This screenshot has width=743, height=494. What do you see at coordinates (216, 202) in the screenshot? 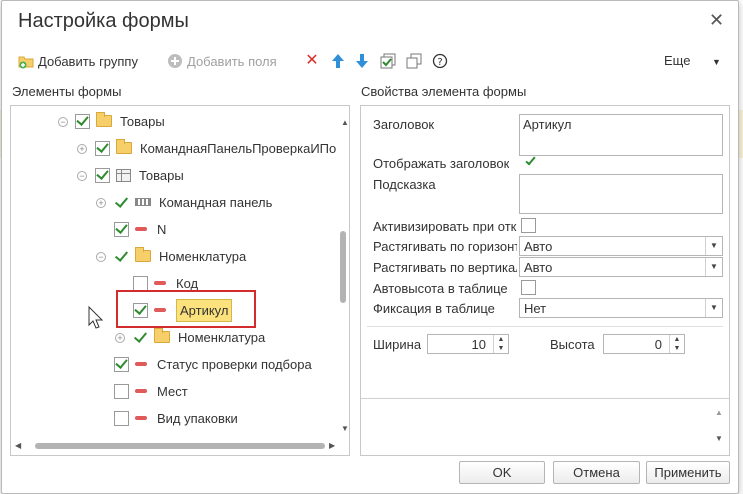
I see `tree-item-label: Командная панель` at bounding box center [216, 202].